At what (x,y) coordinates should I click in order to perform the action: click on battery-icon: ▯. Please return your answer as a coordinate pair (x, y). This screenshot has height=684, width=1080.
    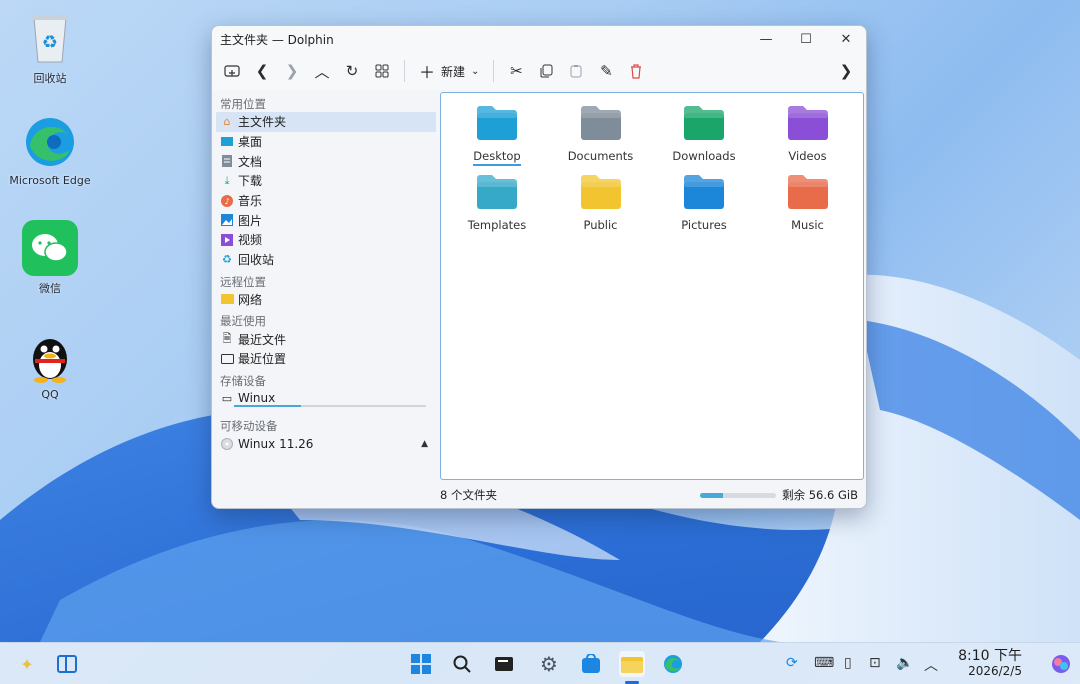
    Looking at the image, I should click on (848, 663).